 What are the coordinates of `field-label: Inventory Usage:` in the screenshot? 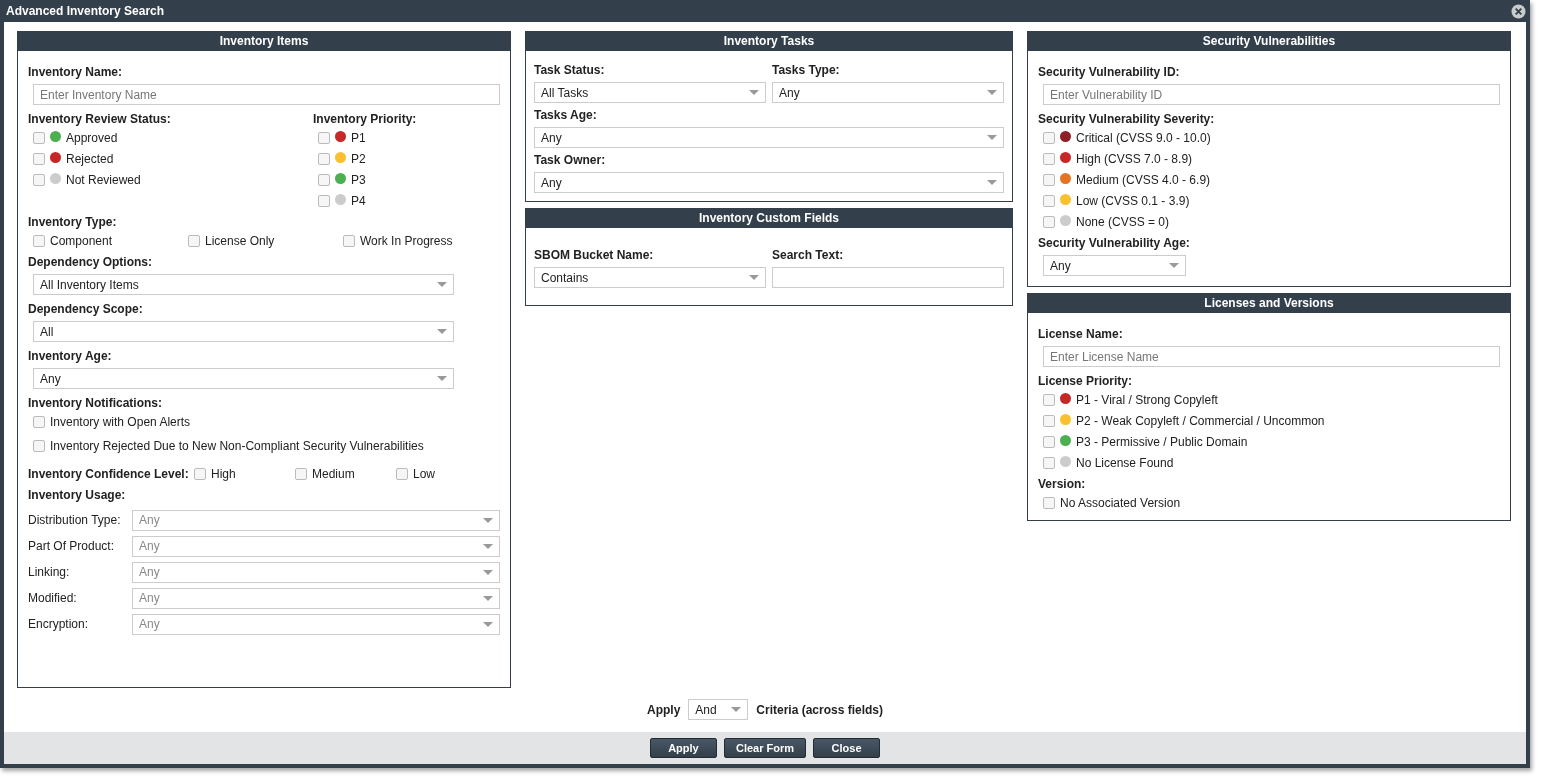 It's located at (77, 495).